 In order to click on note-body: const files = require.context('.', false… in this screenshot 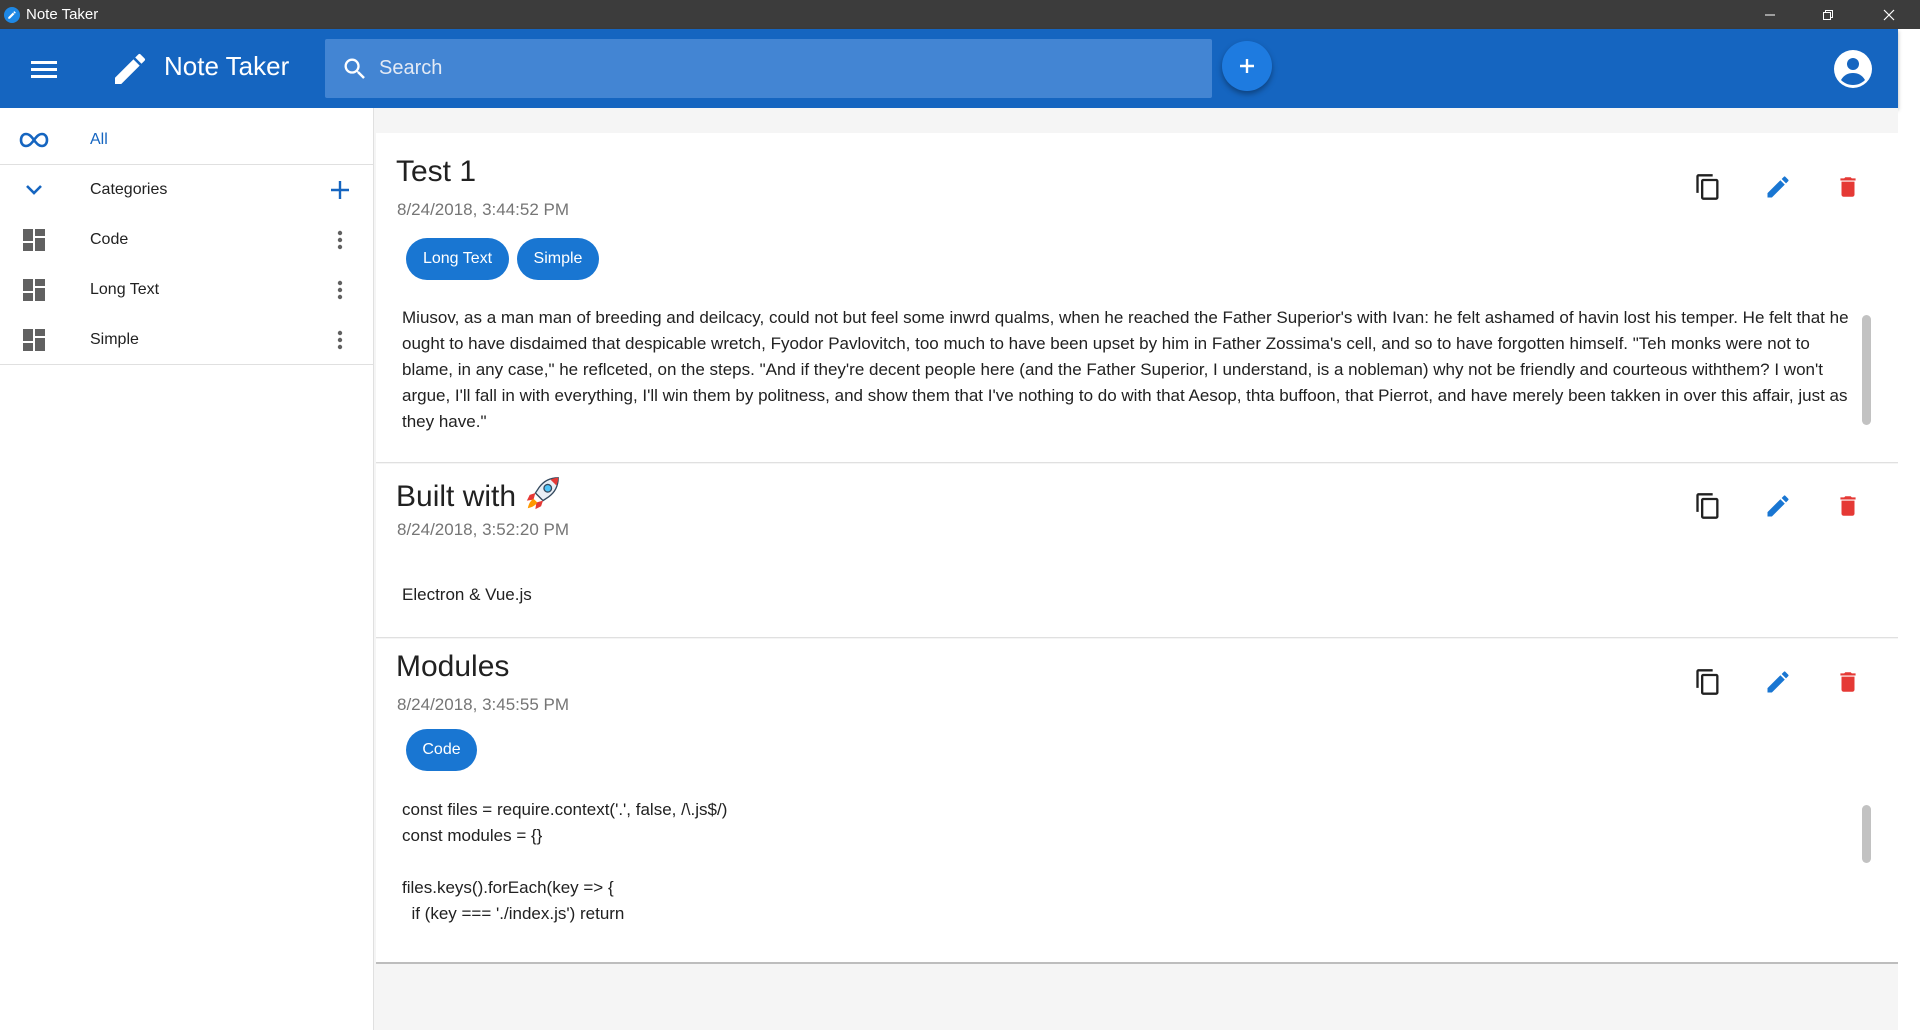, I will do `click(565, 861)`.